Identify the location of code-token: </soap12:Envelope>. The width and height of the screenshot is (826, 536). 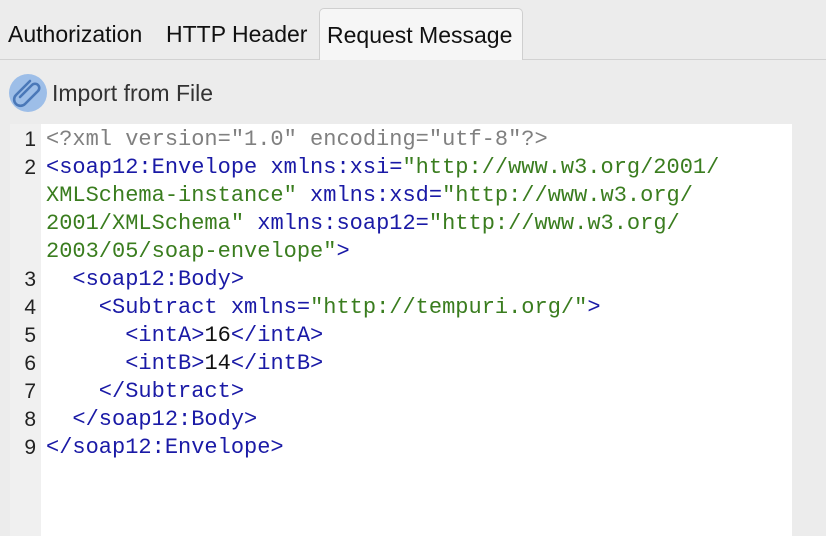
(165, 447).